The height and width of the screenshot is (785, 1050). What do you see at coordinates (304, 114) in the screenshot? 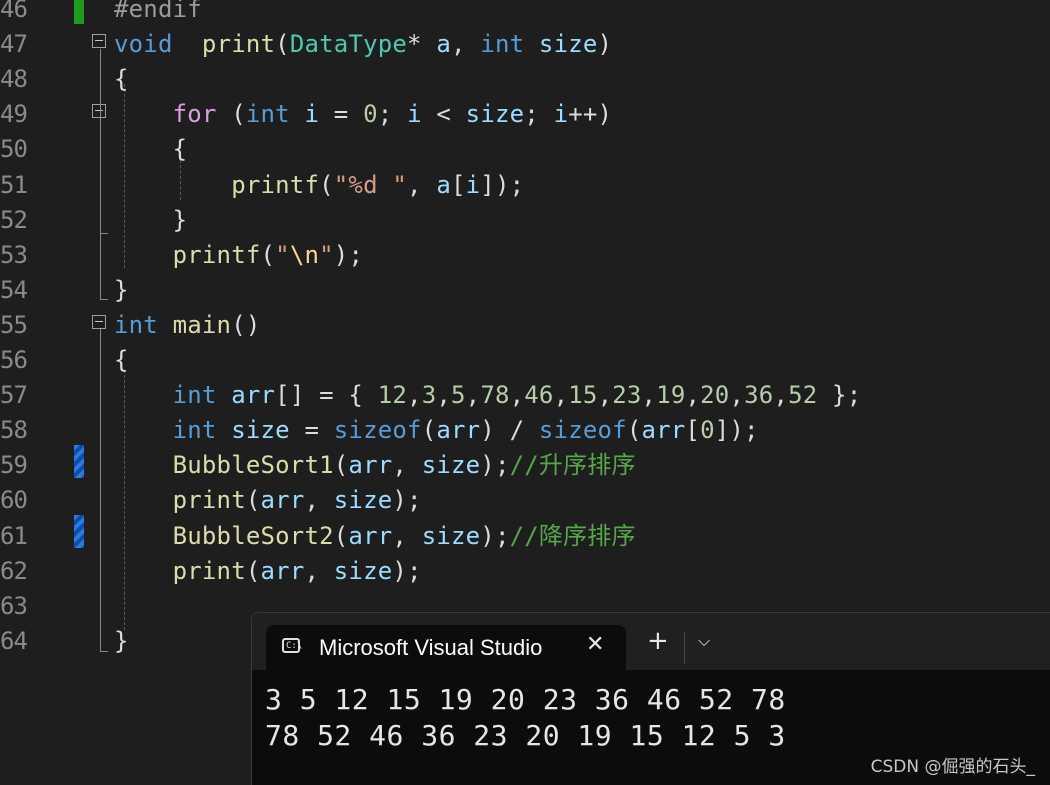
I see `code-token: i` at bounding box center [304, 114].